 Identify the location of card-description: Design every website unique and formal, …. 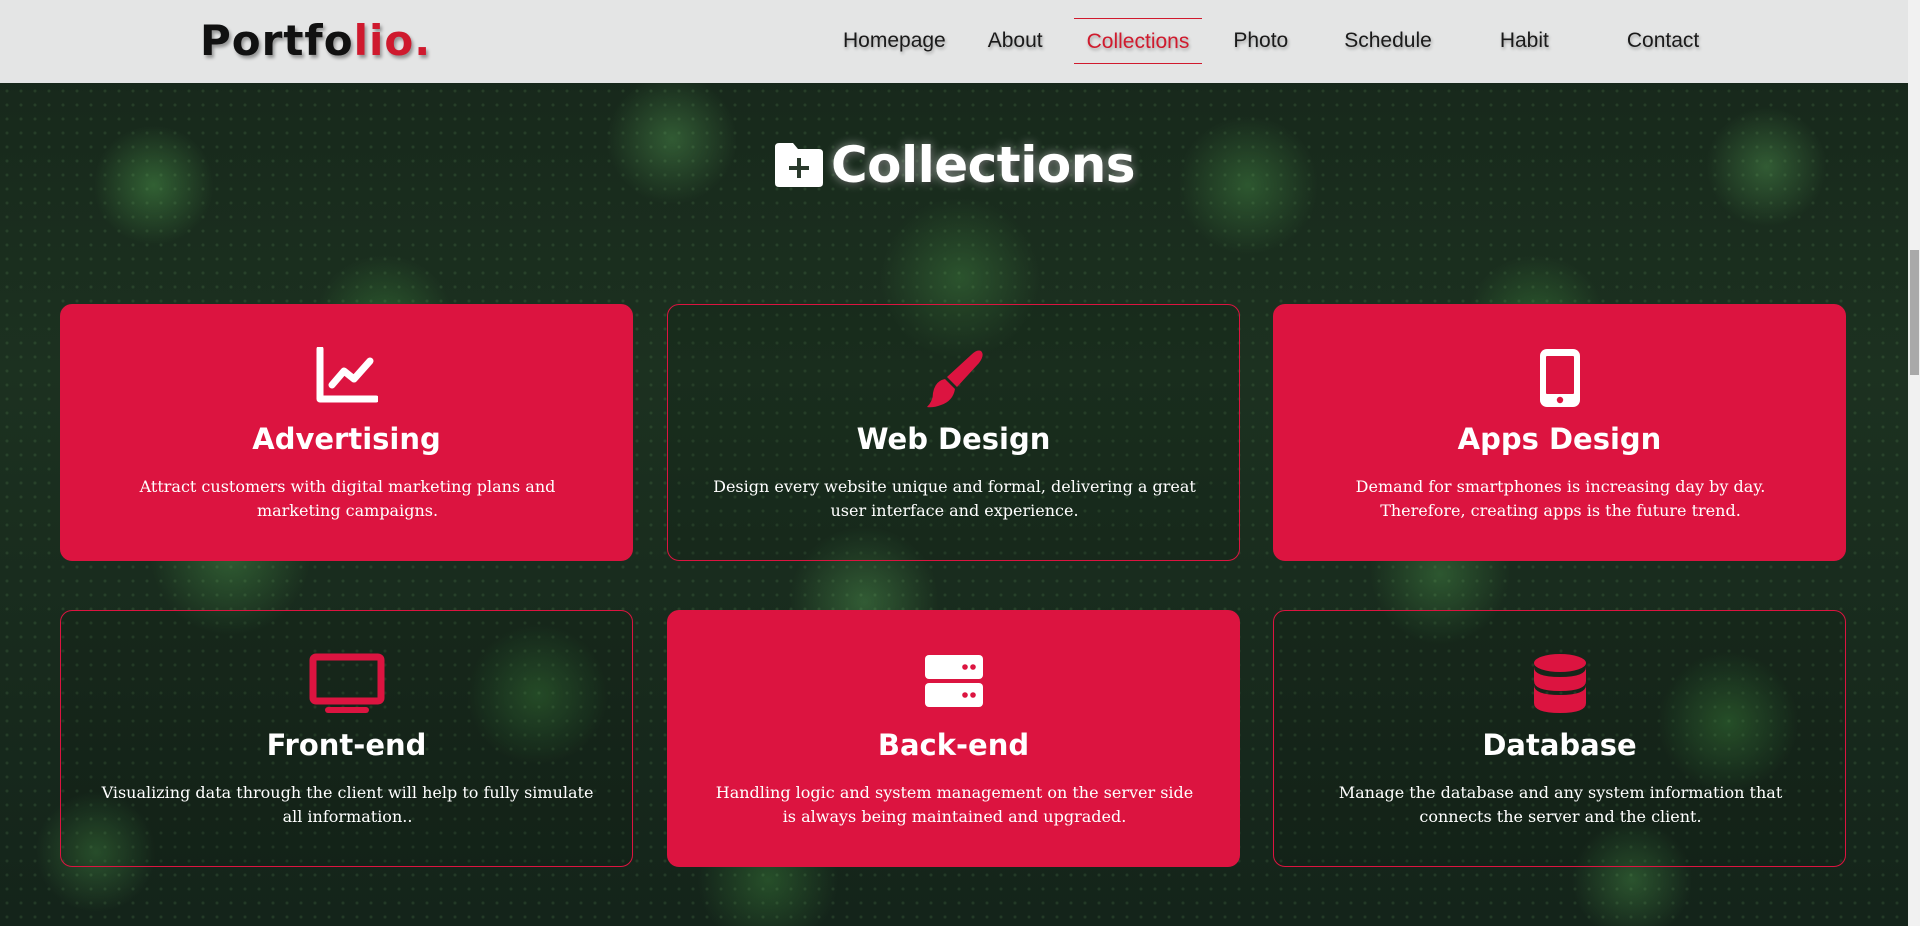
(954, 498).